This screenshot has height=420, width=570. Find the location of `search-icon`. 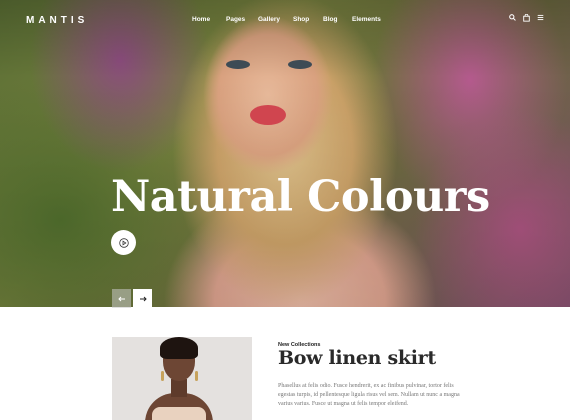

search-icon is located at coordinates (512, 19).